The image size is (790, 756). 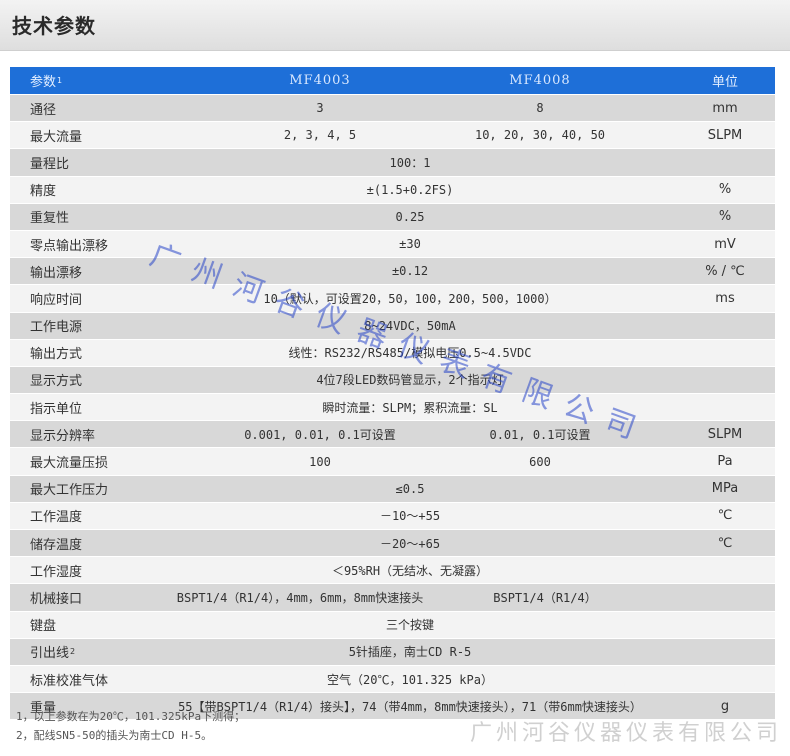 What do you see at coordinates (69, 464) in the screenshot?
I see `param-label: 最大流量压损` at bounding box center [69, 464].